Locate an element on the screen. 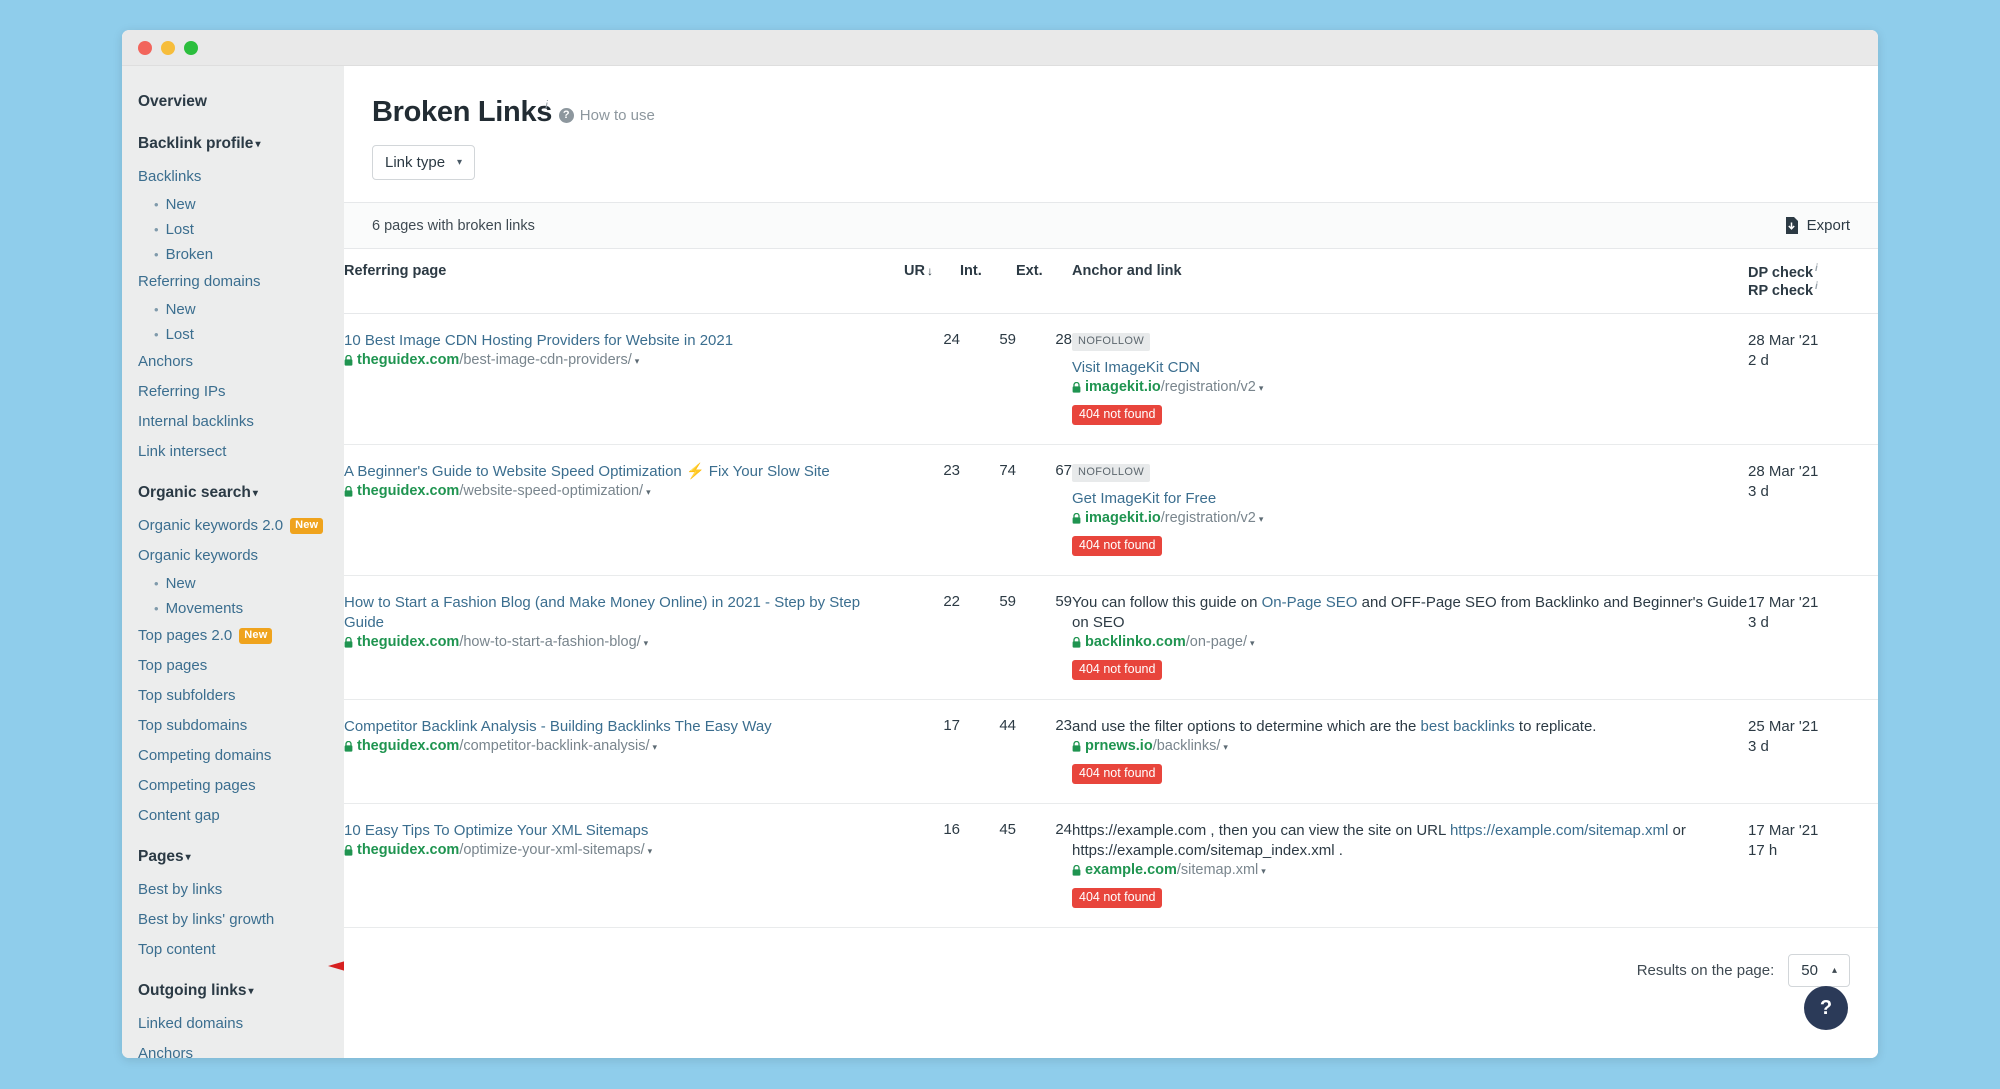 The image size is (2000, 1089). column-header-ext: Ext. is located at coordinates (1044, 281).